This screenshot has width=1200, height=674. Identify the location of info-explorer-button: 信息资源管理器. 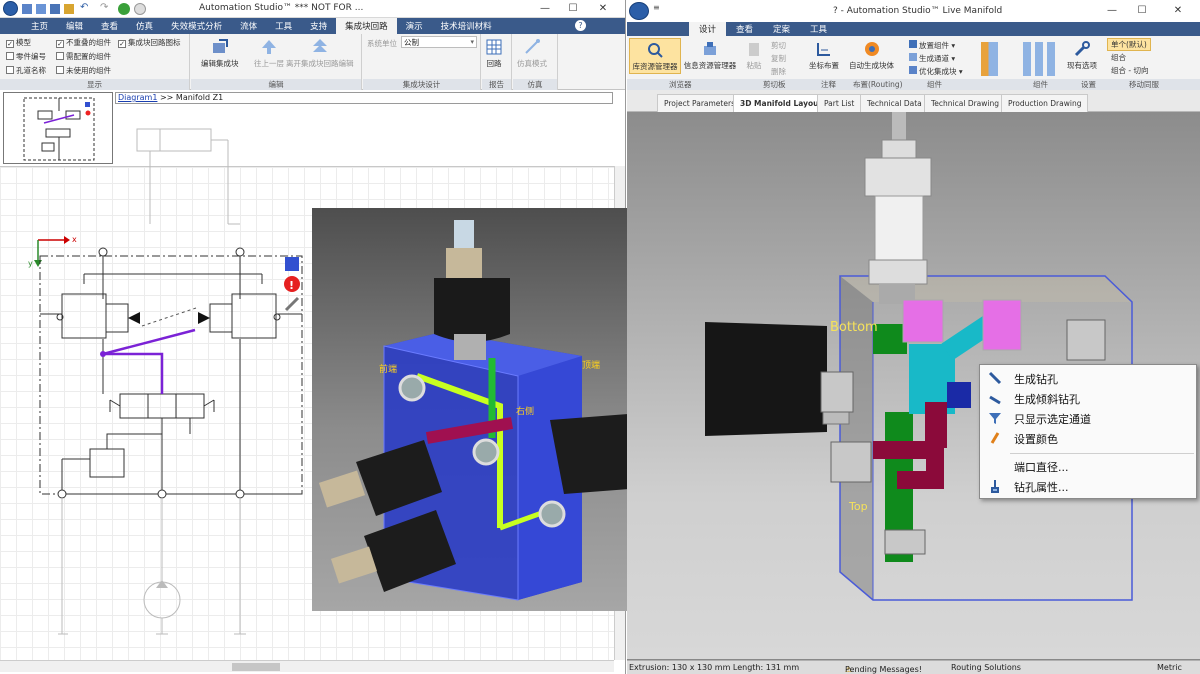
(710, 55).